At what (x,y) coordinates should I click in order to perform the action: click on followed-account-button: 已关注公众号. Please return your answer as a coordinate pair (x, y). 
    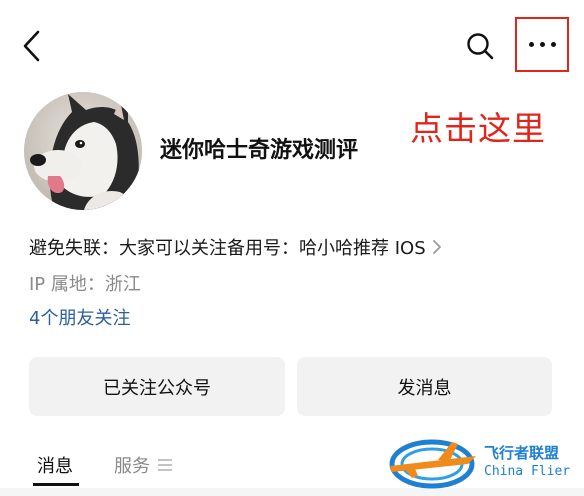
    Looking at the image, I should click on (157, 386).